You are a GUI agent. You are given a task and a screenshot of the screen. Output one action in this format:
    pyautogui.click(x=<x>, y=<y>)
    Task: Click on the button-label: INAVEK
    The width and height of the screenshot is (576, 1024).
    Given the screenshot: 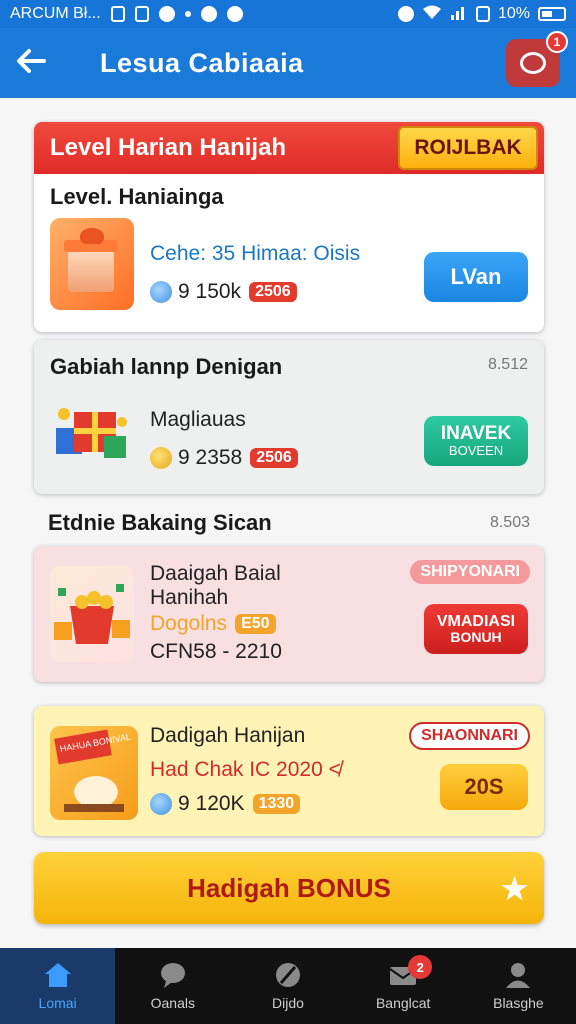 What is the action you would take?
    pyautogui.click(x=476, y=434)
    